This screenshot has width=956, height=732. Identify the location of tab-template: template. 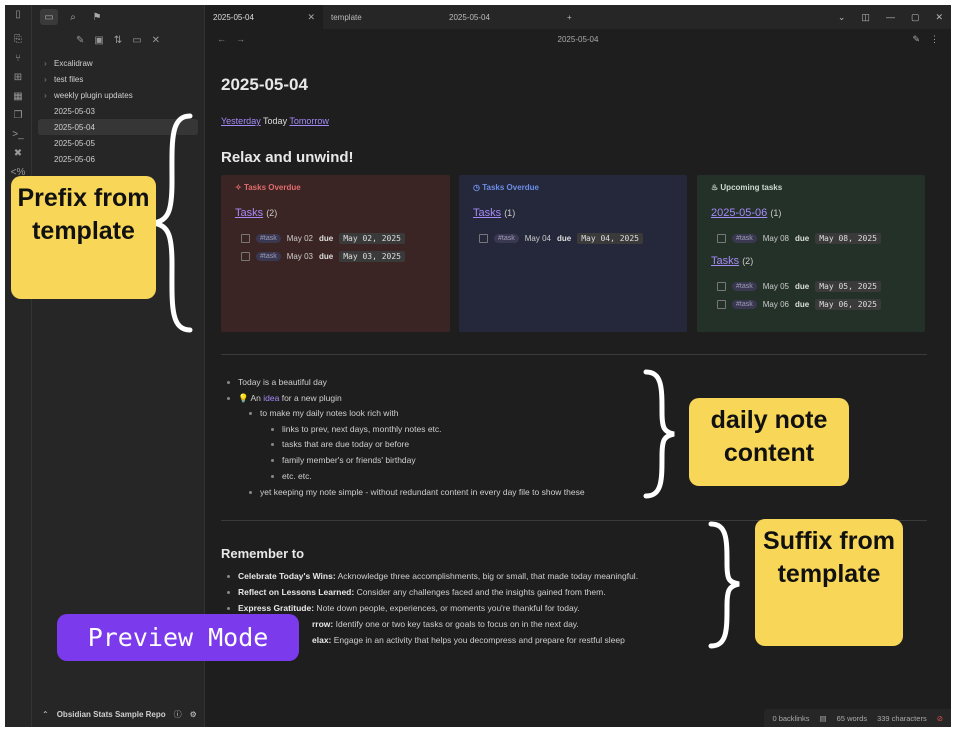
(382, 17).